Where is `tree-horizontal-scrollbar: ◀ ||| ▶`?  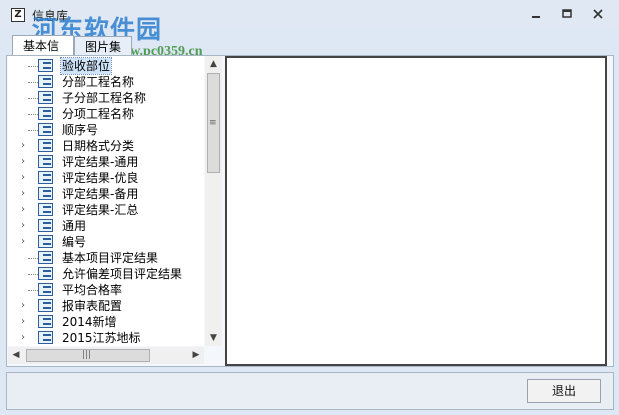 tree-horizontal-scrollbar: ◀ ||| ▶ is located at coordinates (106, 355).